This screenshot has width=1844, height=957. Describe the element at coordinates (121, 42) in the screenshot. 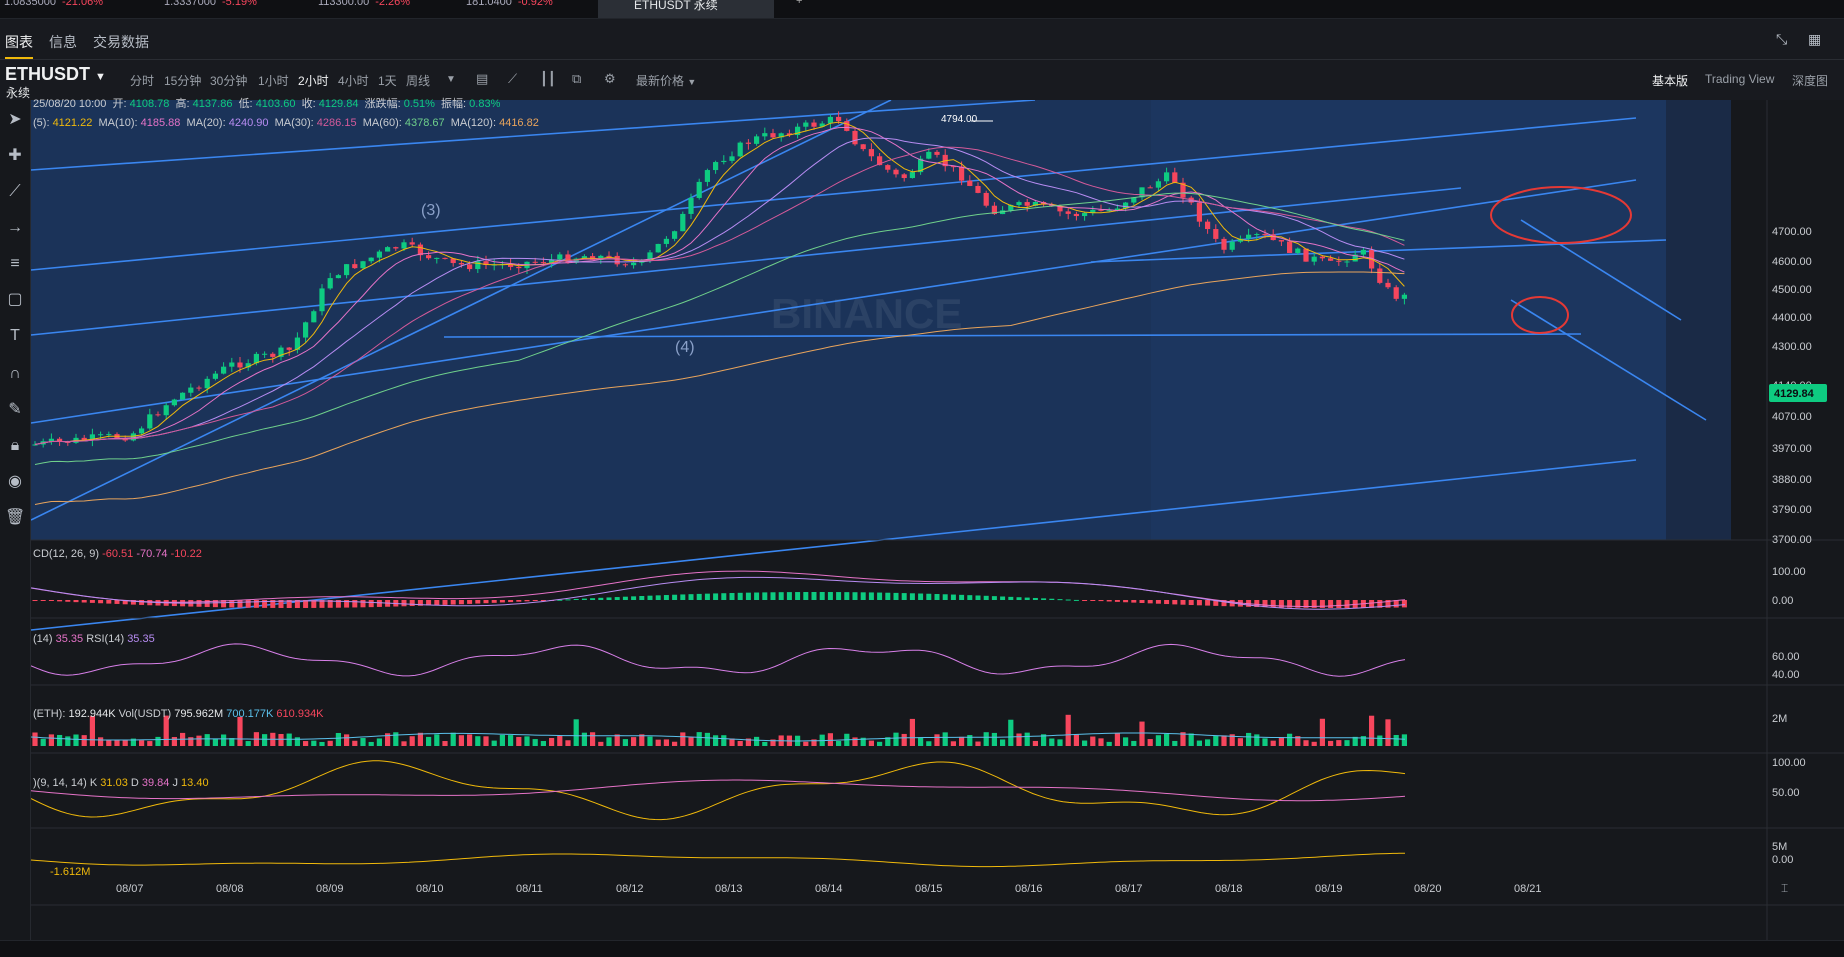

I see `tab-trading-data: 交易数据` at that location.